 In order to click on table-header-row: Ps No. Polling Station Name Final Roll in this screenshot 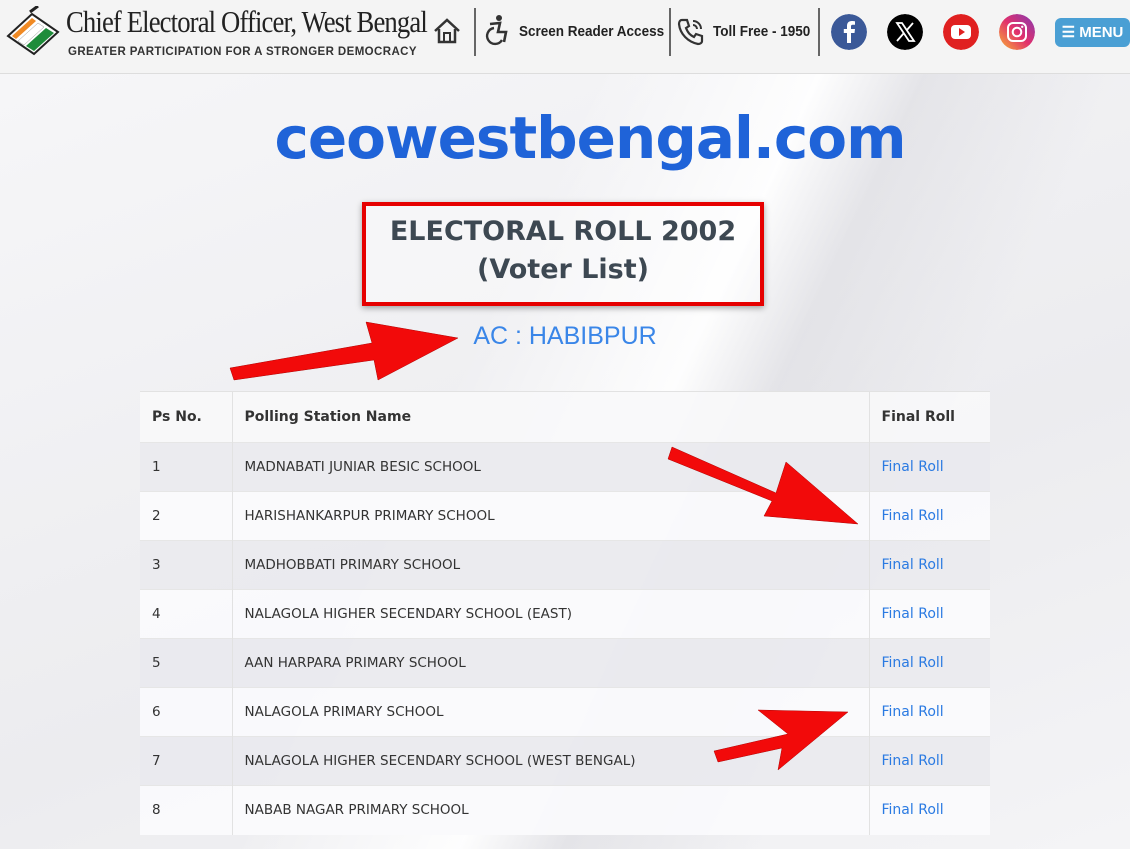, I will do `click(565, 417)`.